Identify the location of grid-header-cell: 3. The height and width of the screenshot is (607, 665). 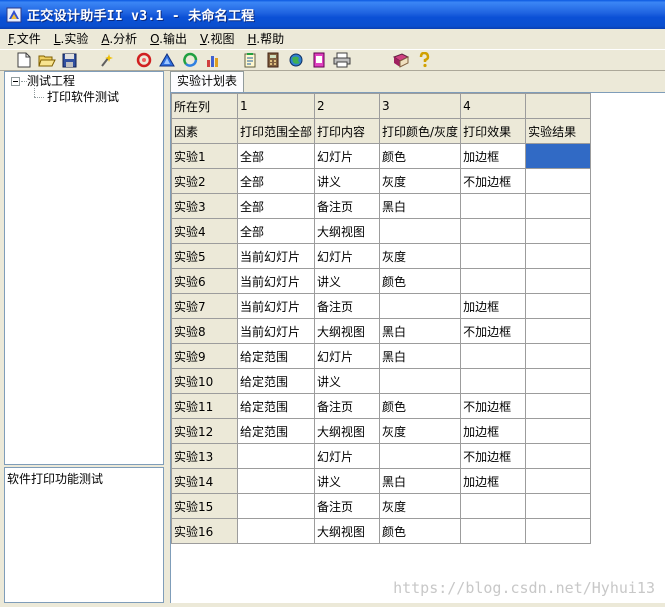
(420, 106).